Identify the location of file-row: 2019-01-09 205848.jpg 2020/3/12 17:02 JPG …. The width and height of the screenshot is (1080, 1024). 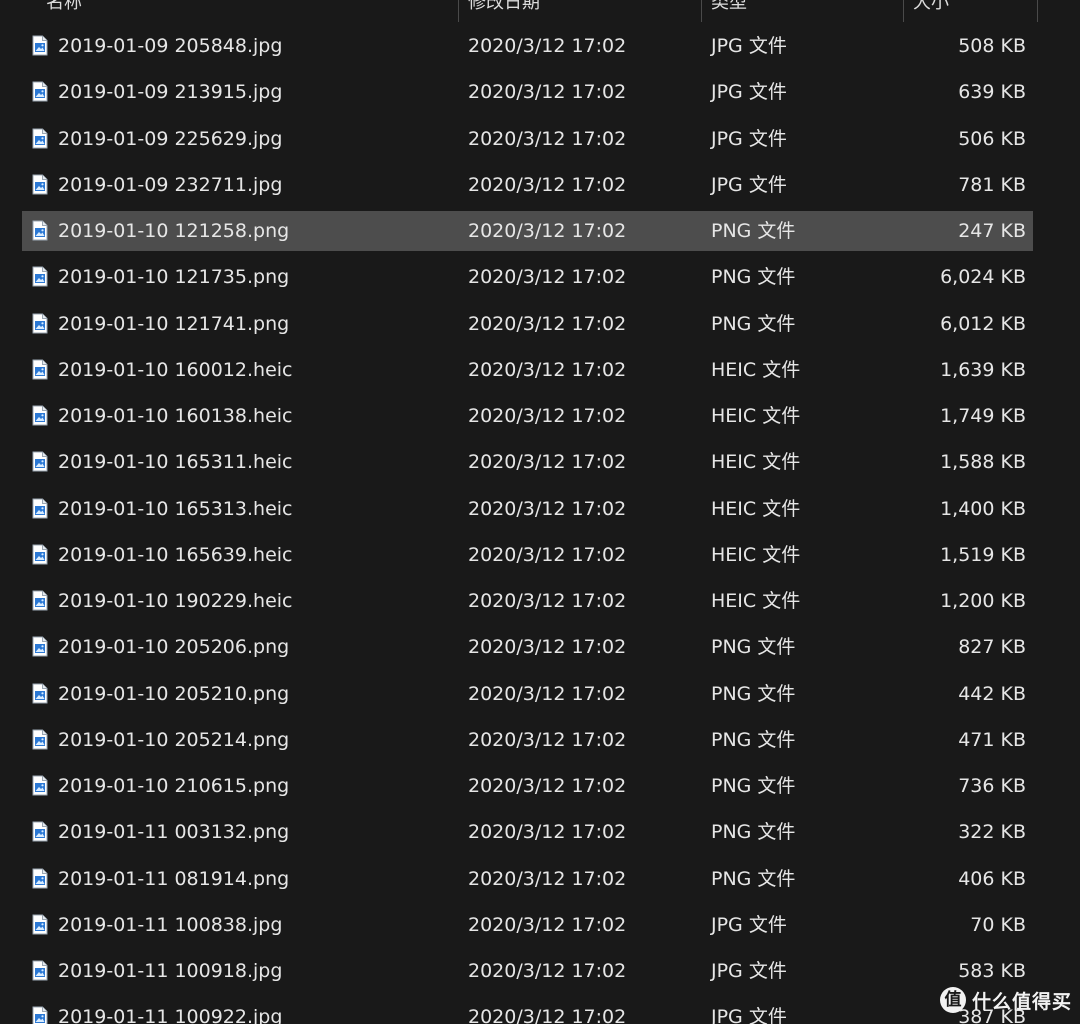
(527, 46).